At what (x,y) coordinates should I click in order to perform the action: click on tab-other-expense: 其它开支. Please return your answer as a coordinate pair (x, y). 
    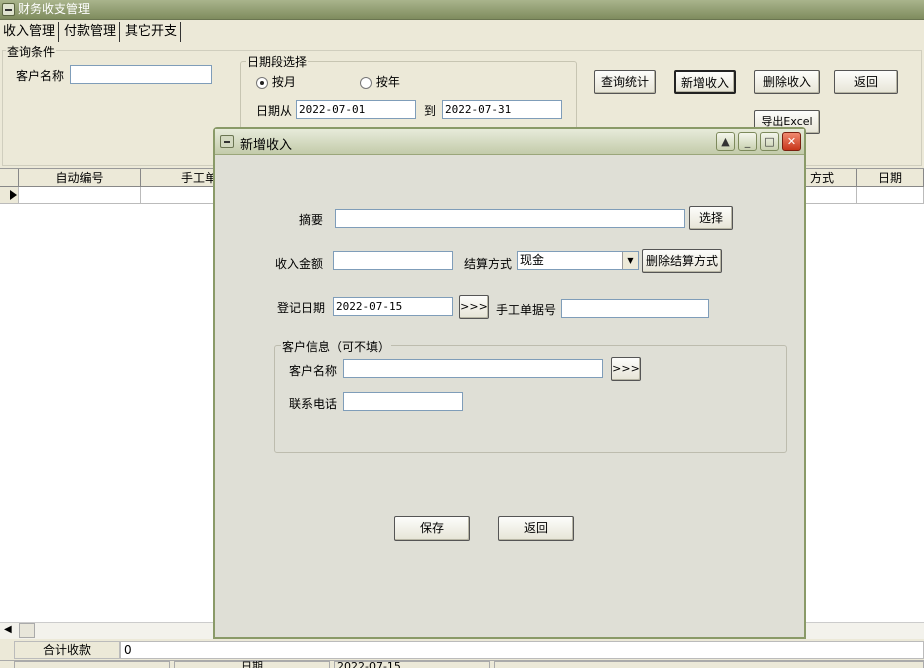
    Looking at the image, I should click on (152, 32).